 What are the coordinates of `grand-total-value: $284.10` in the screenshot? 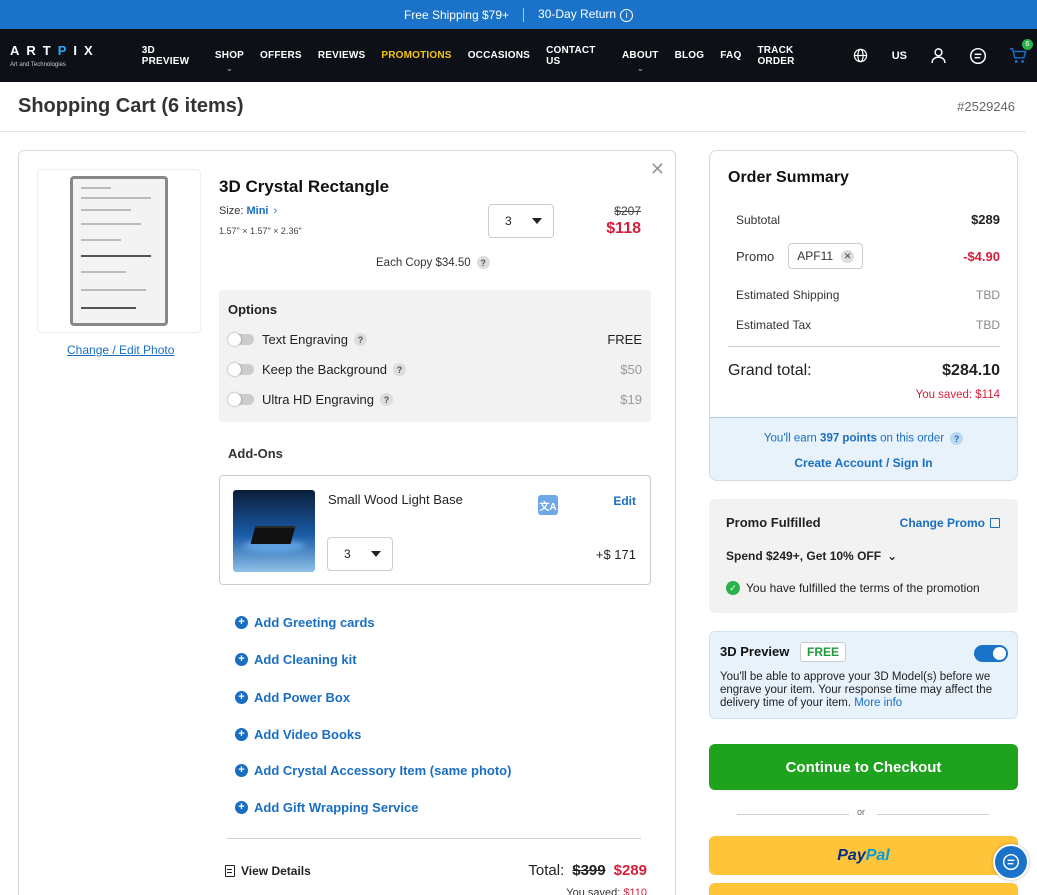 It's located at (971, 370).